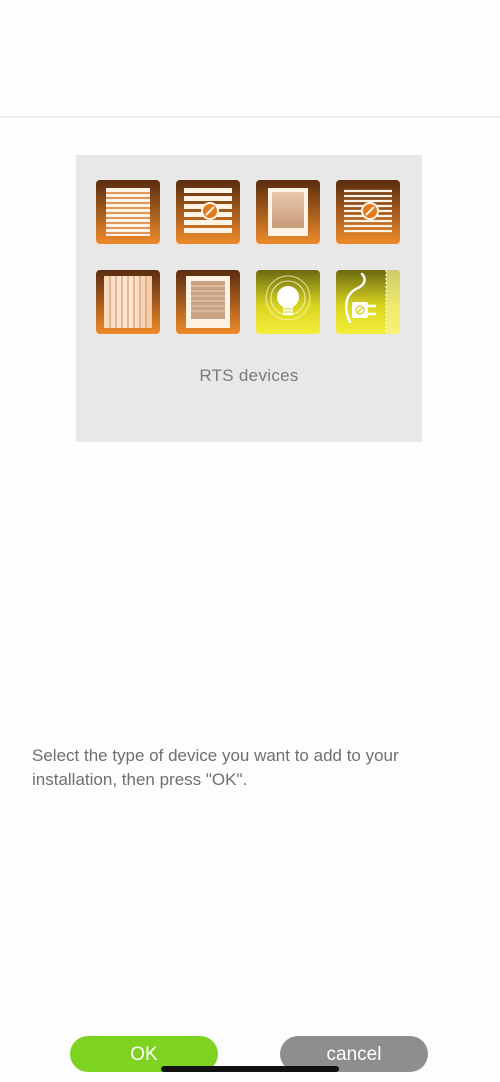  Describe the element at coordinates (208, 212) in the screenshot. I see `exterior-venetian-blind-icon` at that location.